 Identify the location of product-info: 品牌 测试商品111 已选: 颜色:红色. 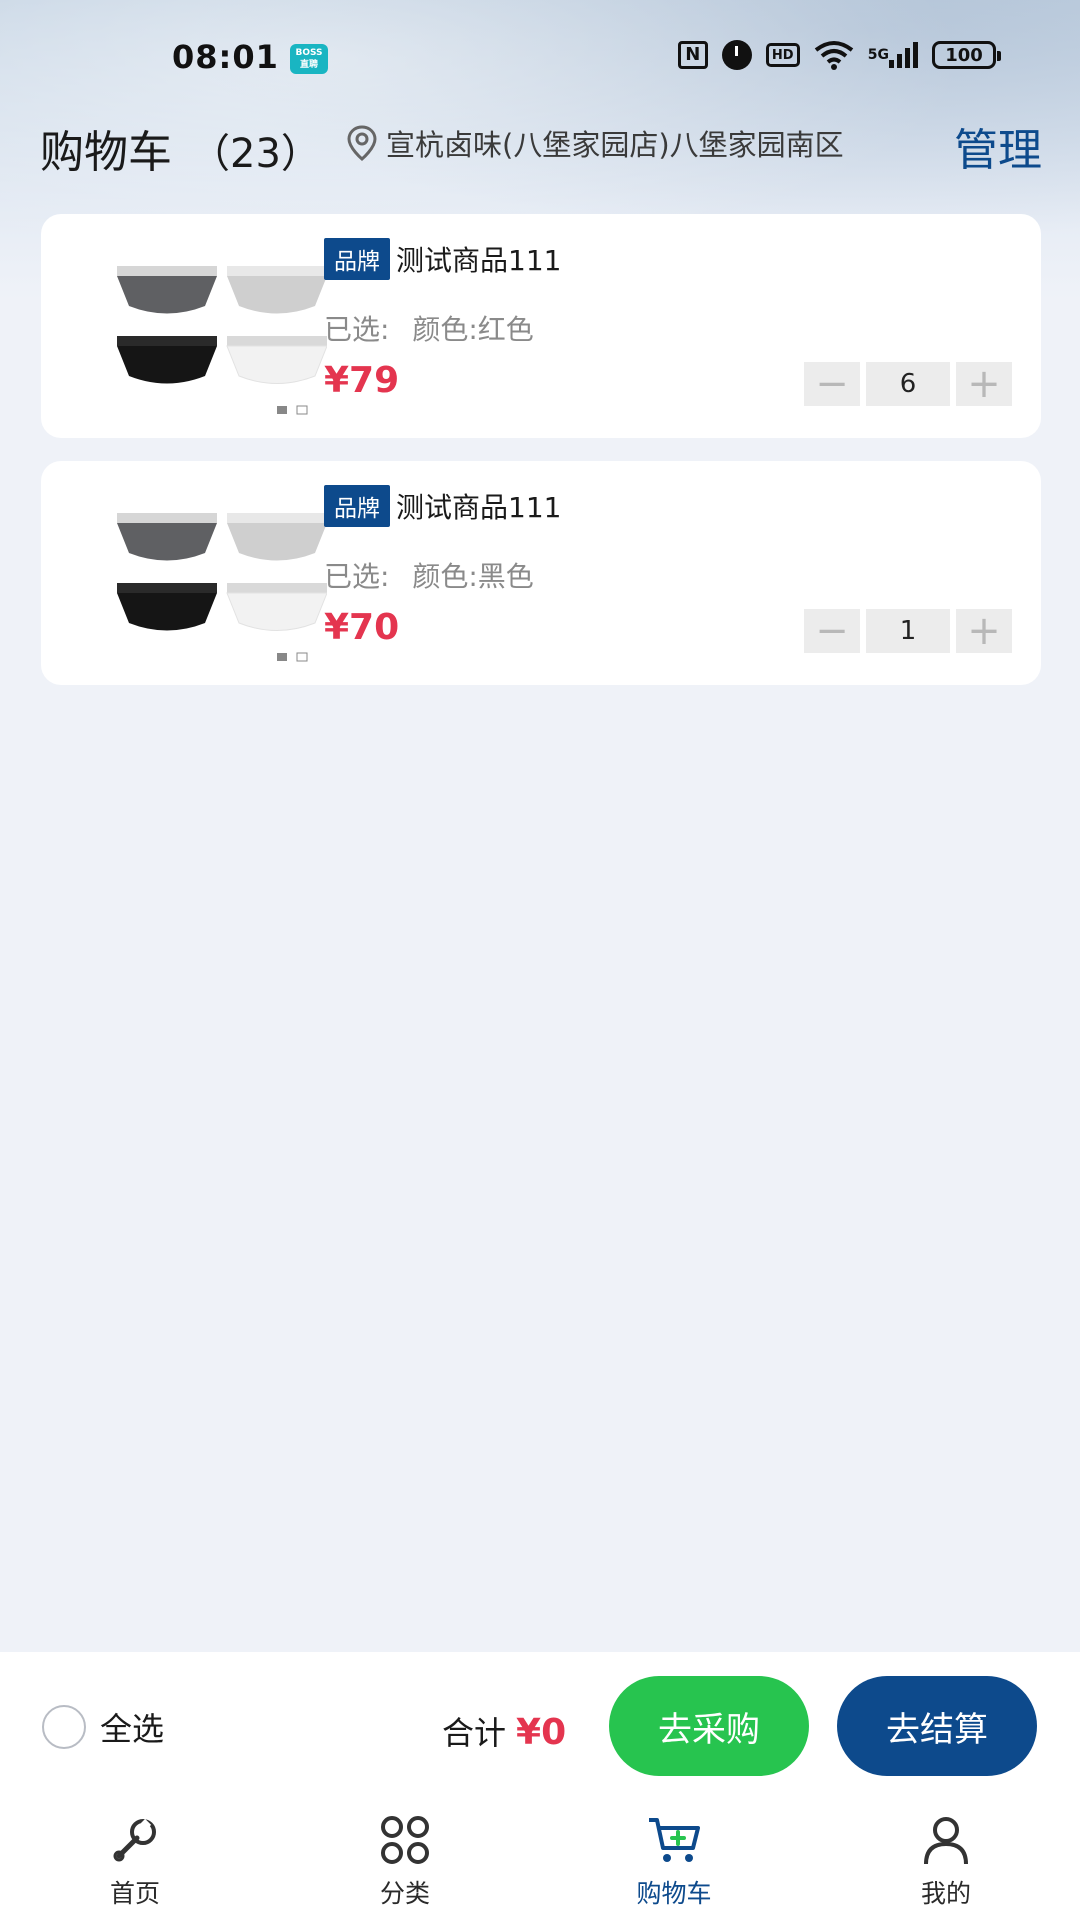
(442, 293).